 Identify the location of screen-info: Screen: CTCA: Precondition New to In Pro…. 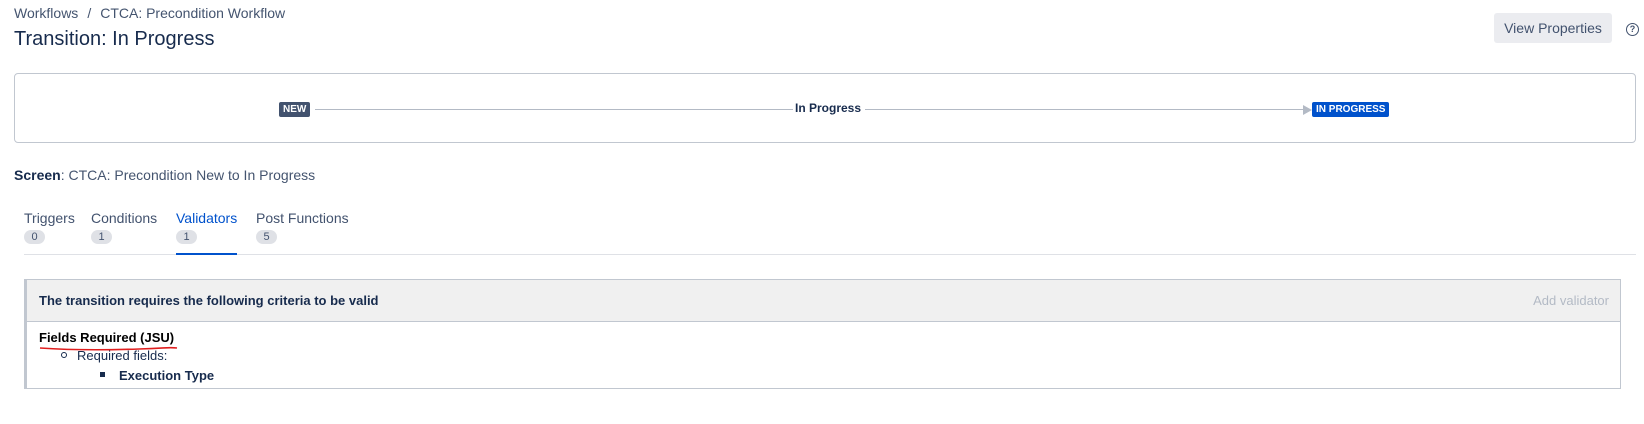
(165, 175).